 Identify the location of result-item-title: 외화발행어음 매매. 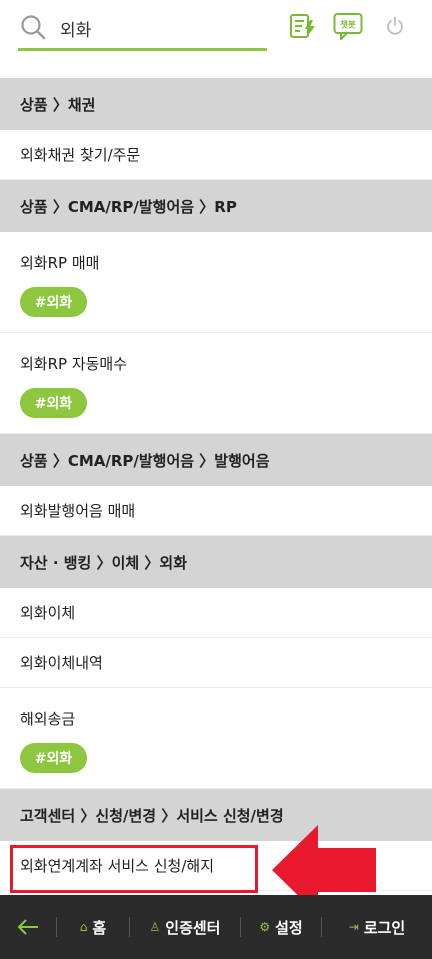
(78, 511).